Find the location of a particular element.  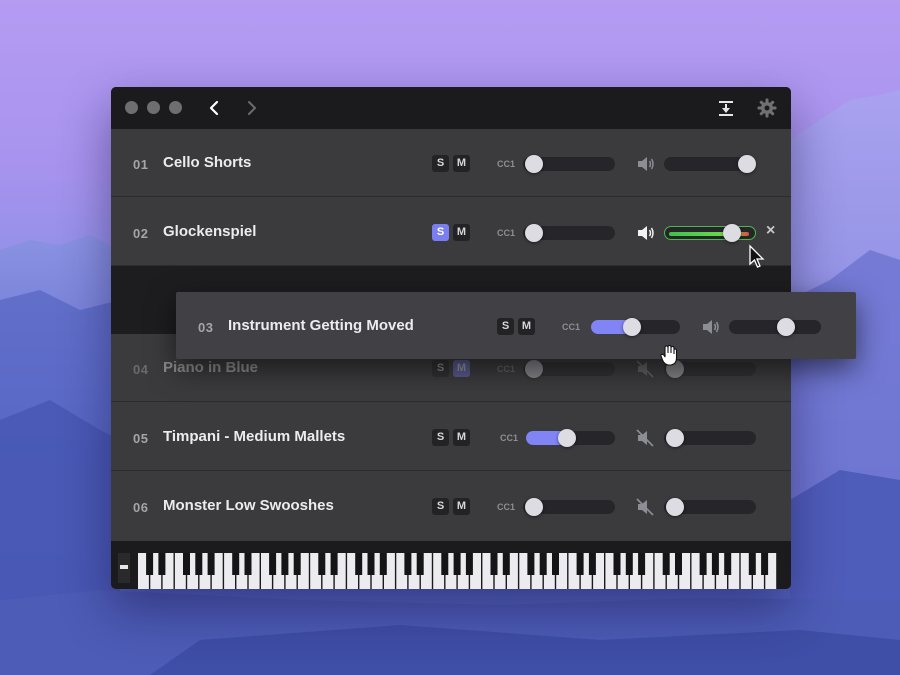

track-row: 02 Glockenspiel S M CC1 × is located at coordinates (451, 232).